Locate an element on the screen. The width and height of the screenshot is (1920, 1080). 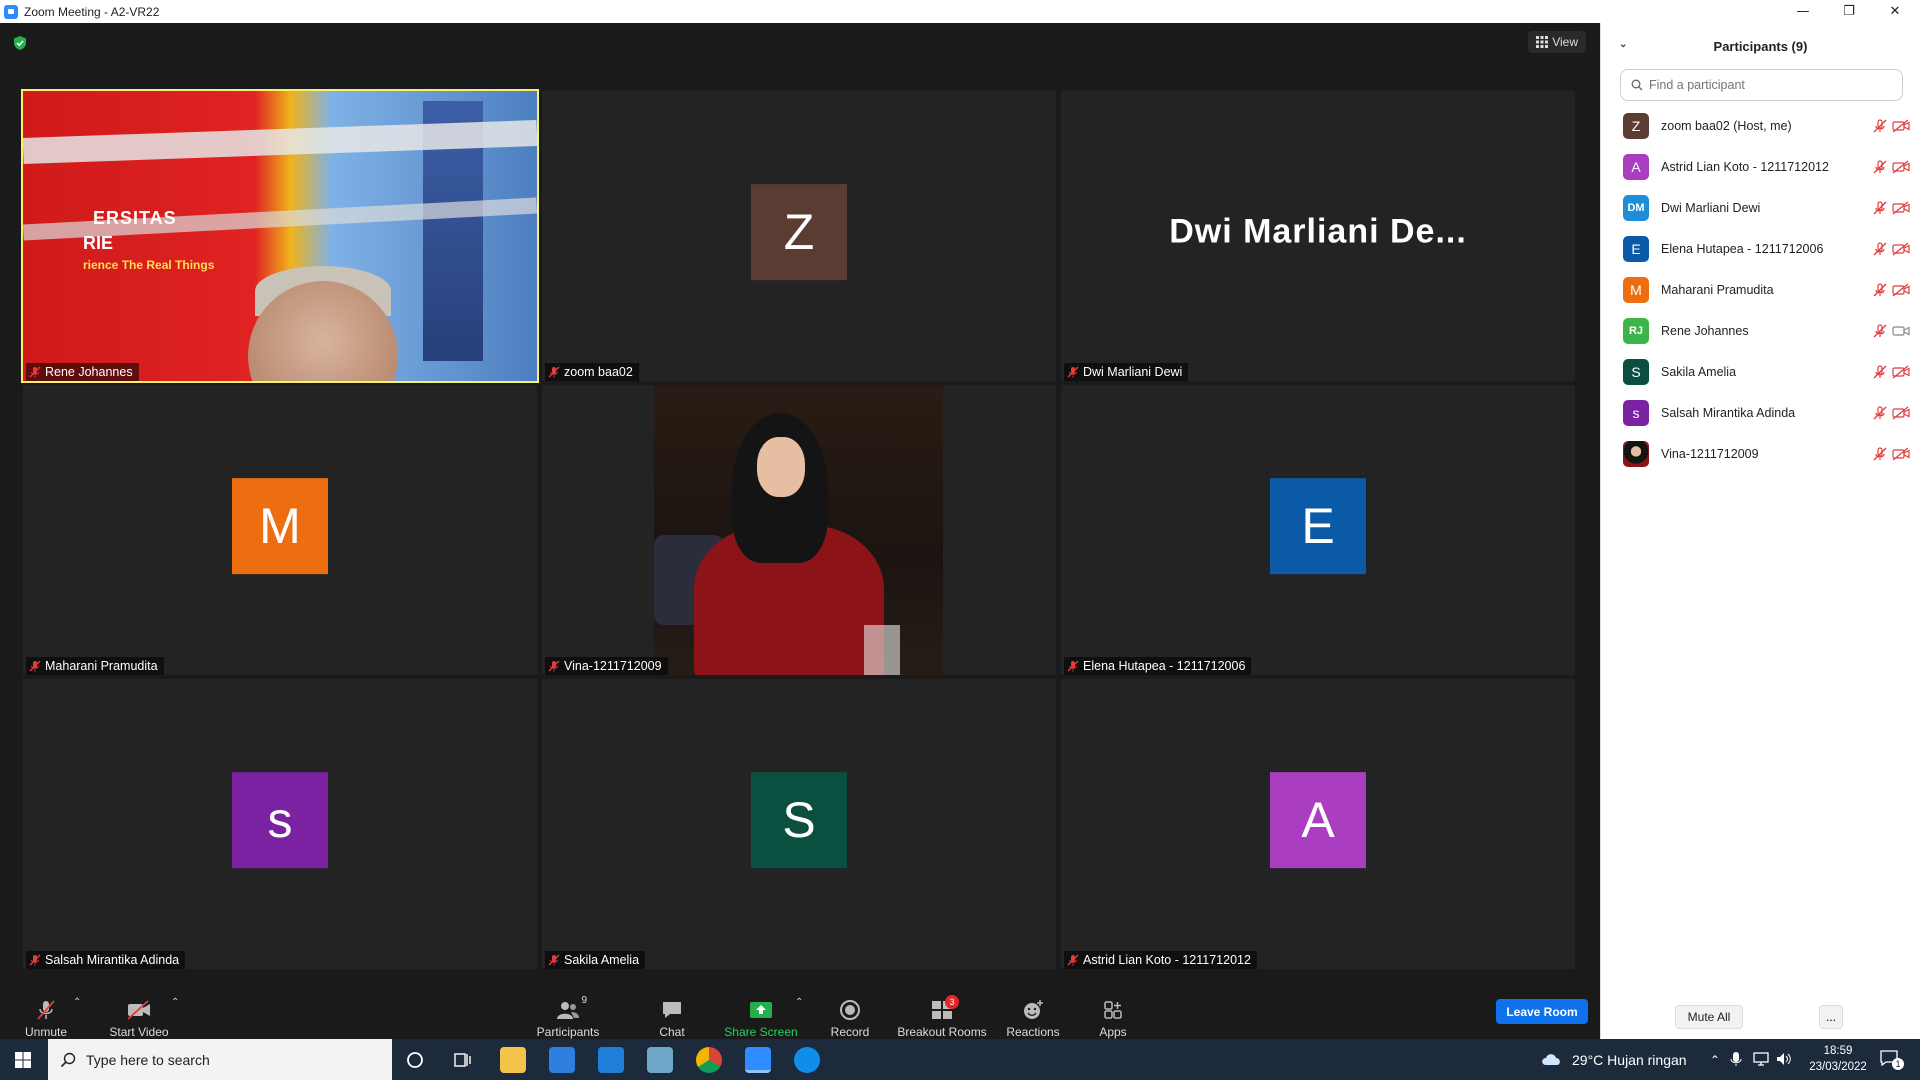
participant-name: Sakila Amelia is located at coordinates (1699, 371).